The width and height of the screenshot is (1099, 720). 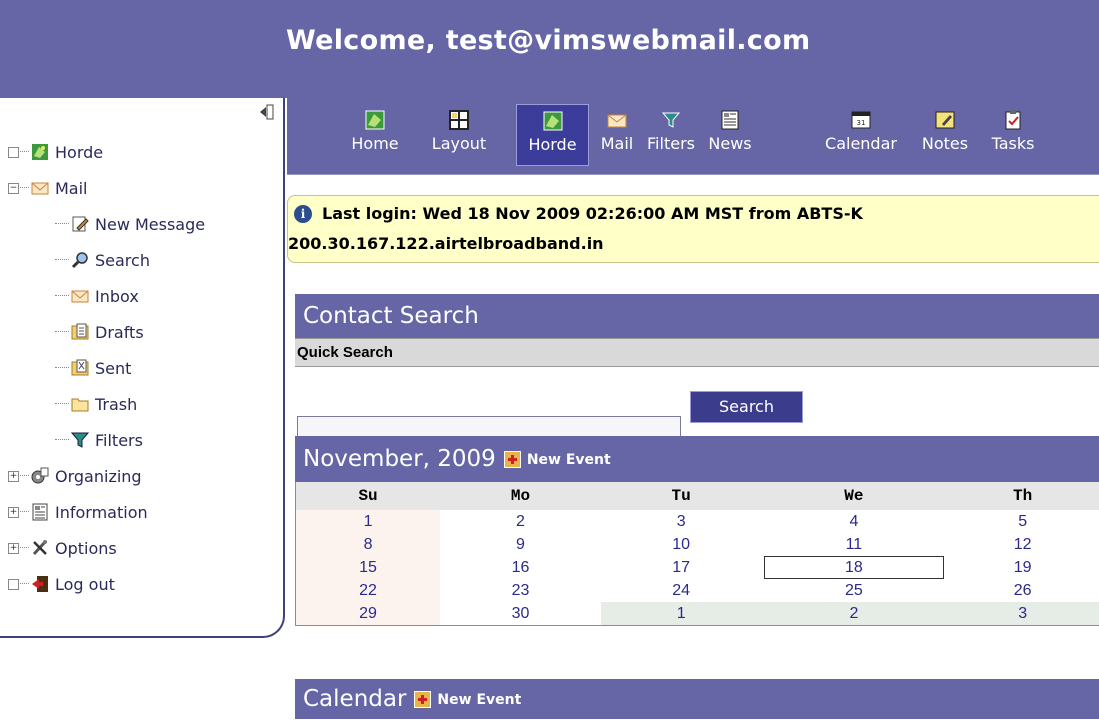 I want to click on nav-label: Mail, so click(x=617, y=143).